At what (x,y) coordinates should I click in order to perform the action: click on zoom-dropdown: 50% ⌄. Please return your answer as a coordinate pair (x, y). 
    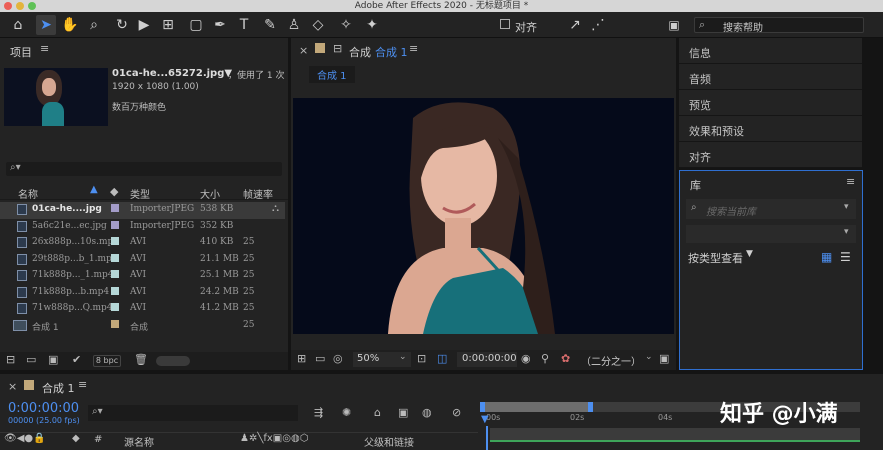
    Looking at the image, I should click on (382, 359).